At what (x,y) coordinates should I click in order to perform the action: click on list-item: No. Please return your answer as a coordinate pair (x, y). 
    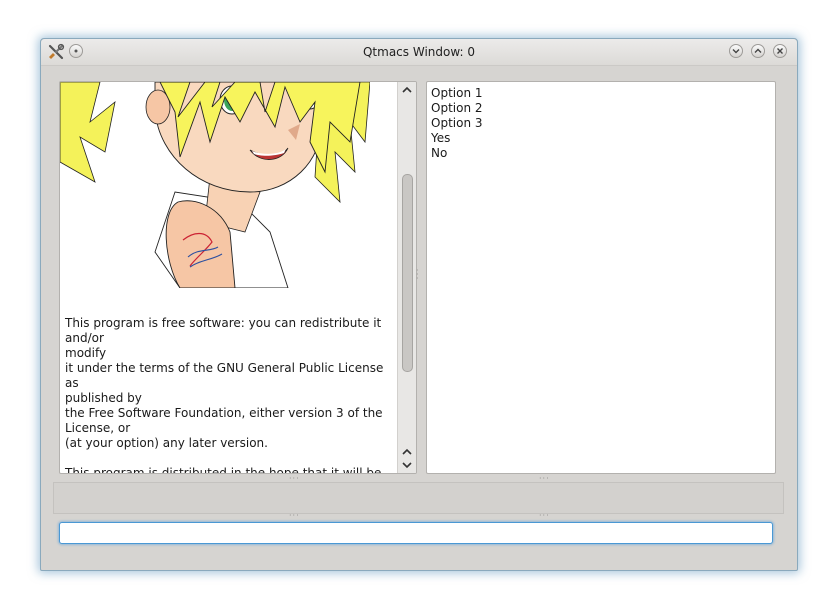
    Looking at the image, I should click on (601, 153).